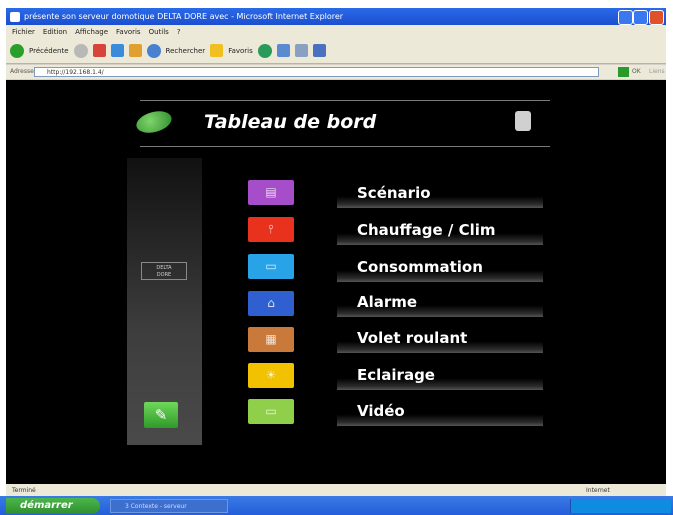 Image resolution: width=673 pixels, height=515 pixels. I want to click on menu-file: Fichier, so click(23, 32).